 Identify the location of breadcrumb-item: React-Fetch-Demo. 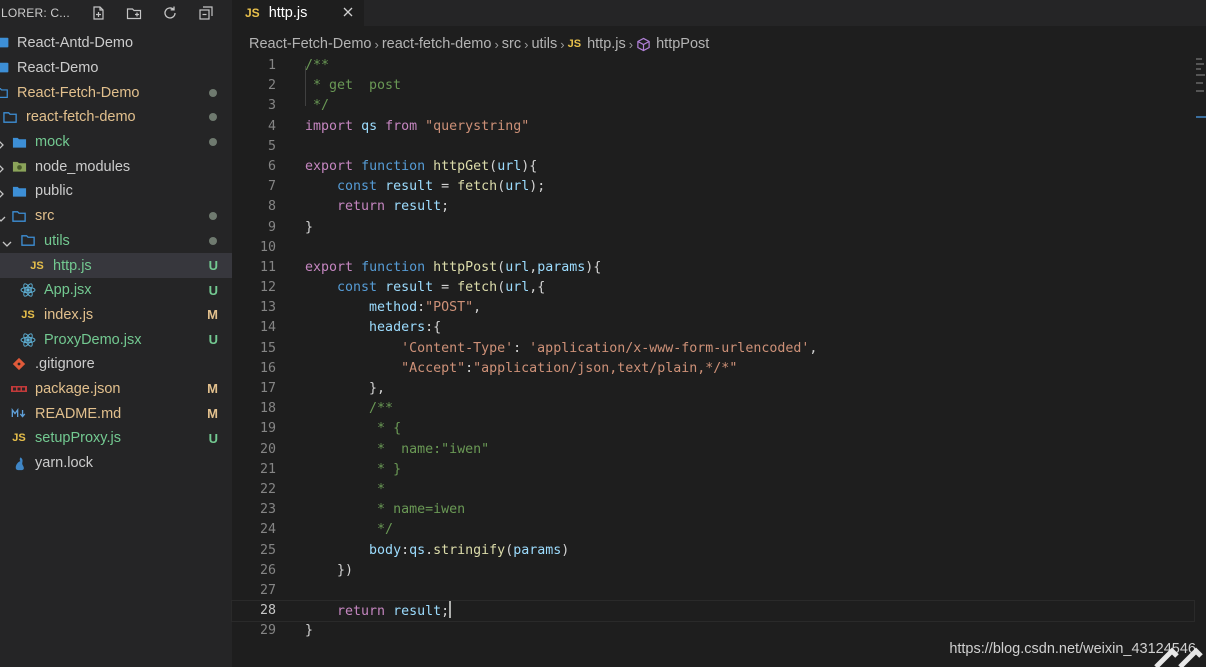
(310, 44).